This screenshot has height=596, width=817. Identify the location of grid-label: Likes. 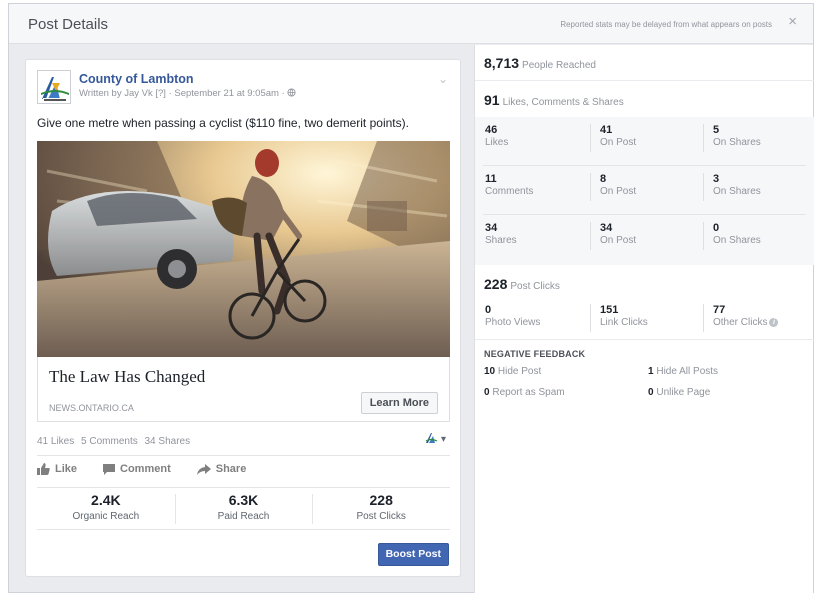
(497, 142).